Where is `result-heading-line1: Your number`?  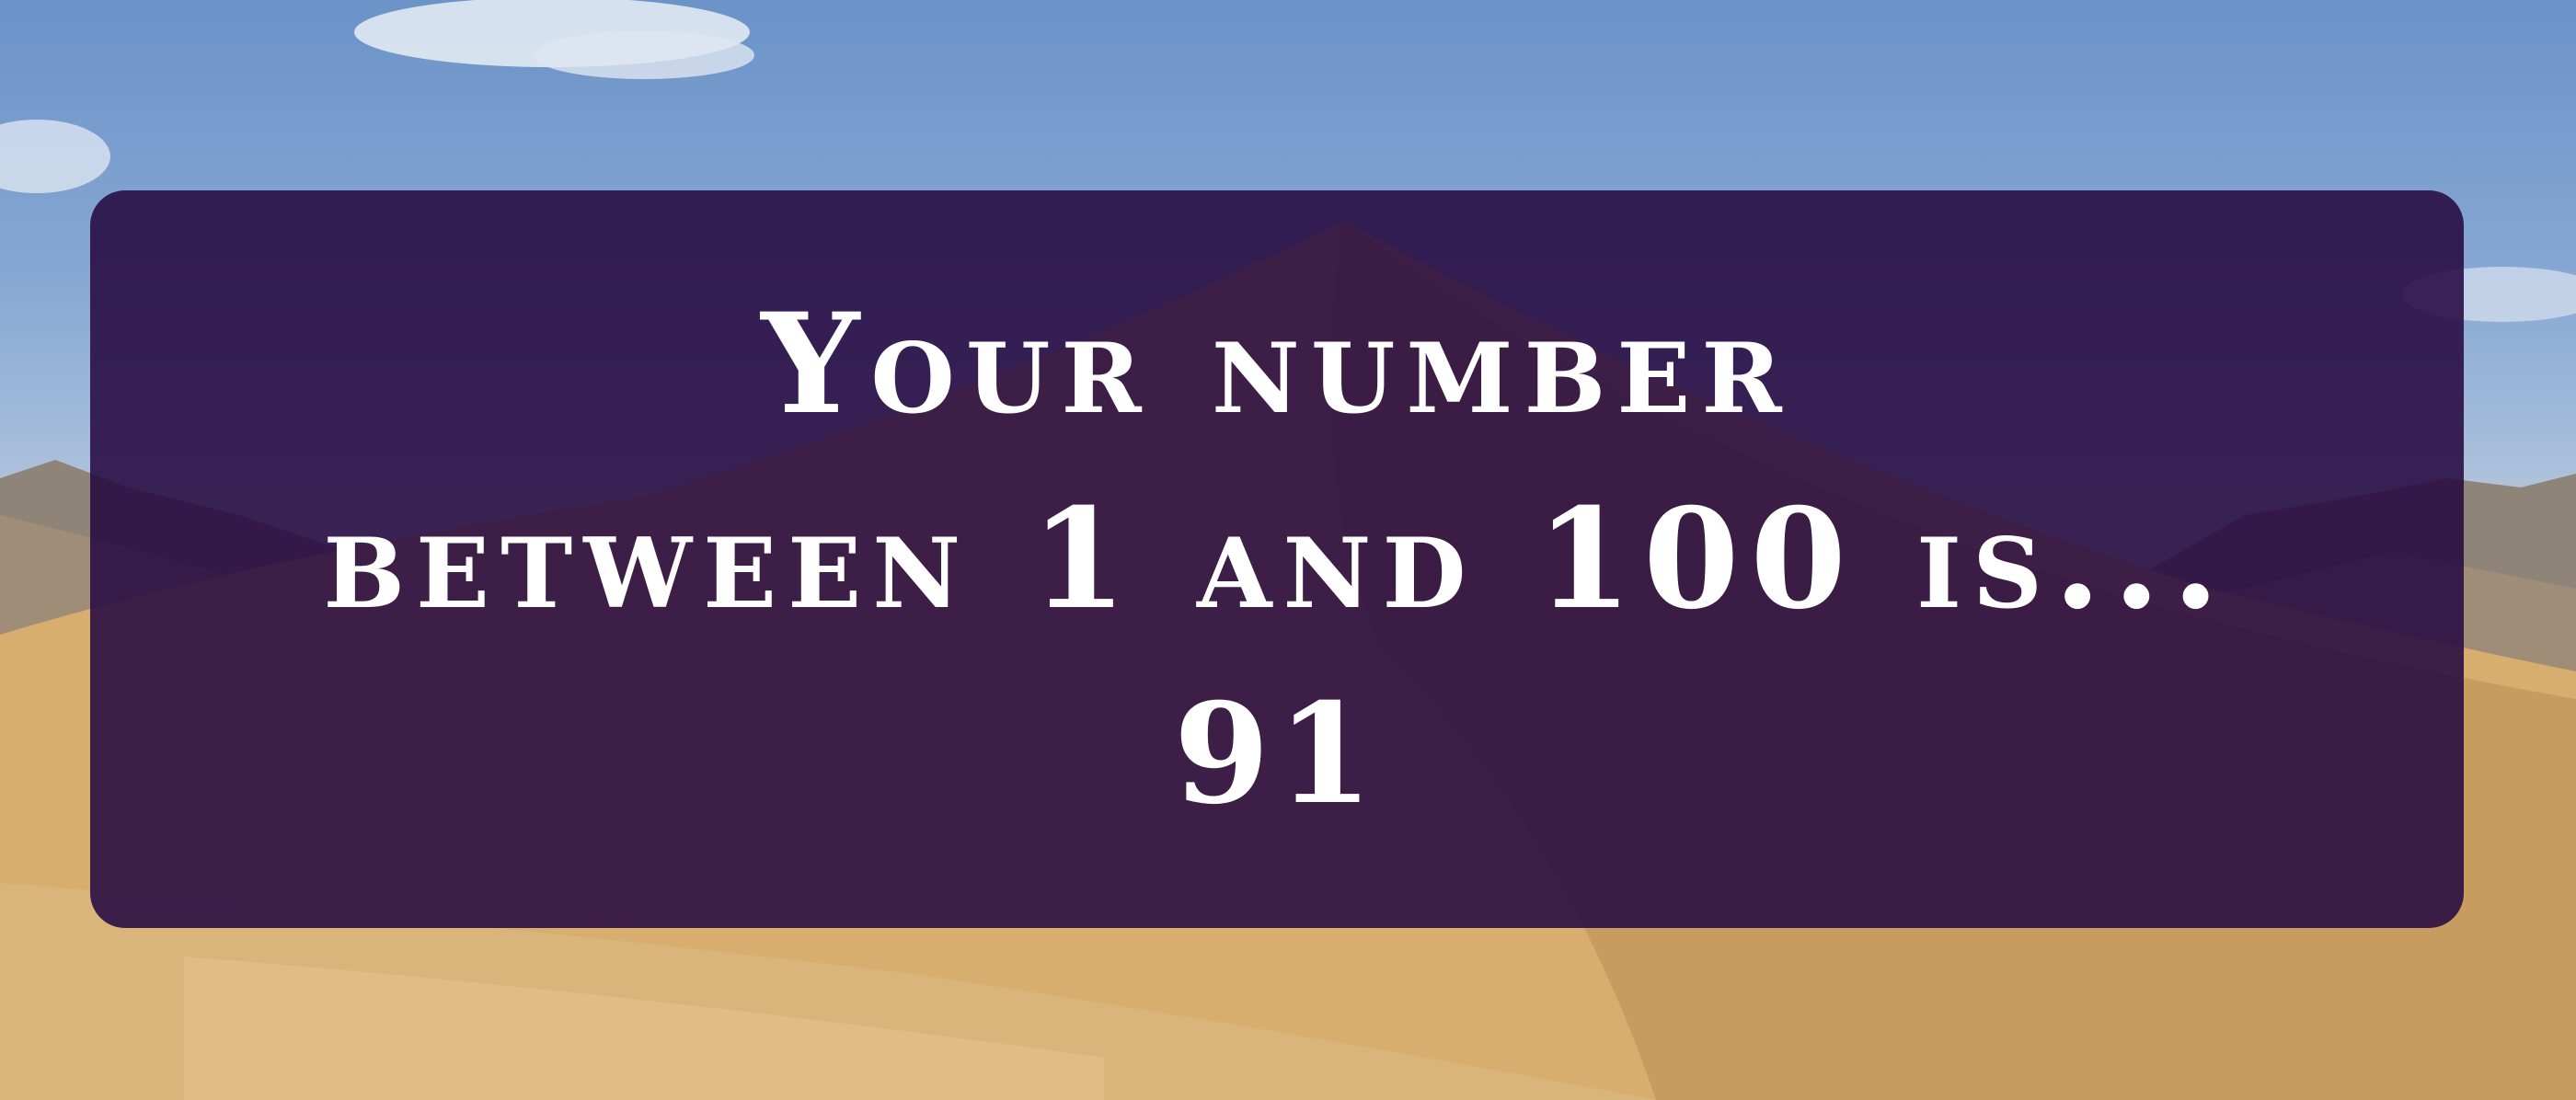
result-heading-line1: Your number is located at coordinates (1277, 364).